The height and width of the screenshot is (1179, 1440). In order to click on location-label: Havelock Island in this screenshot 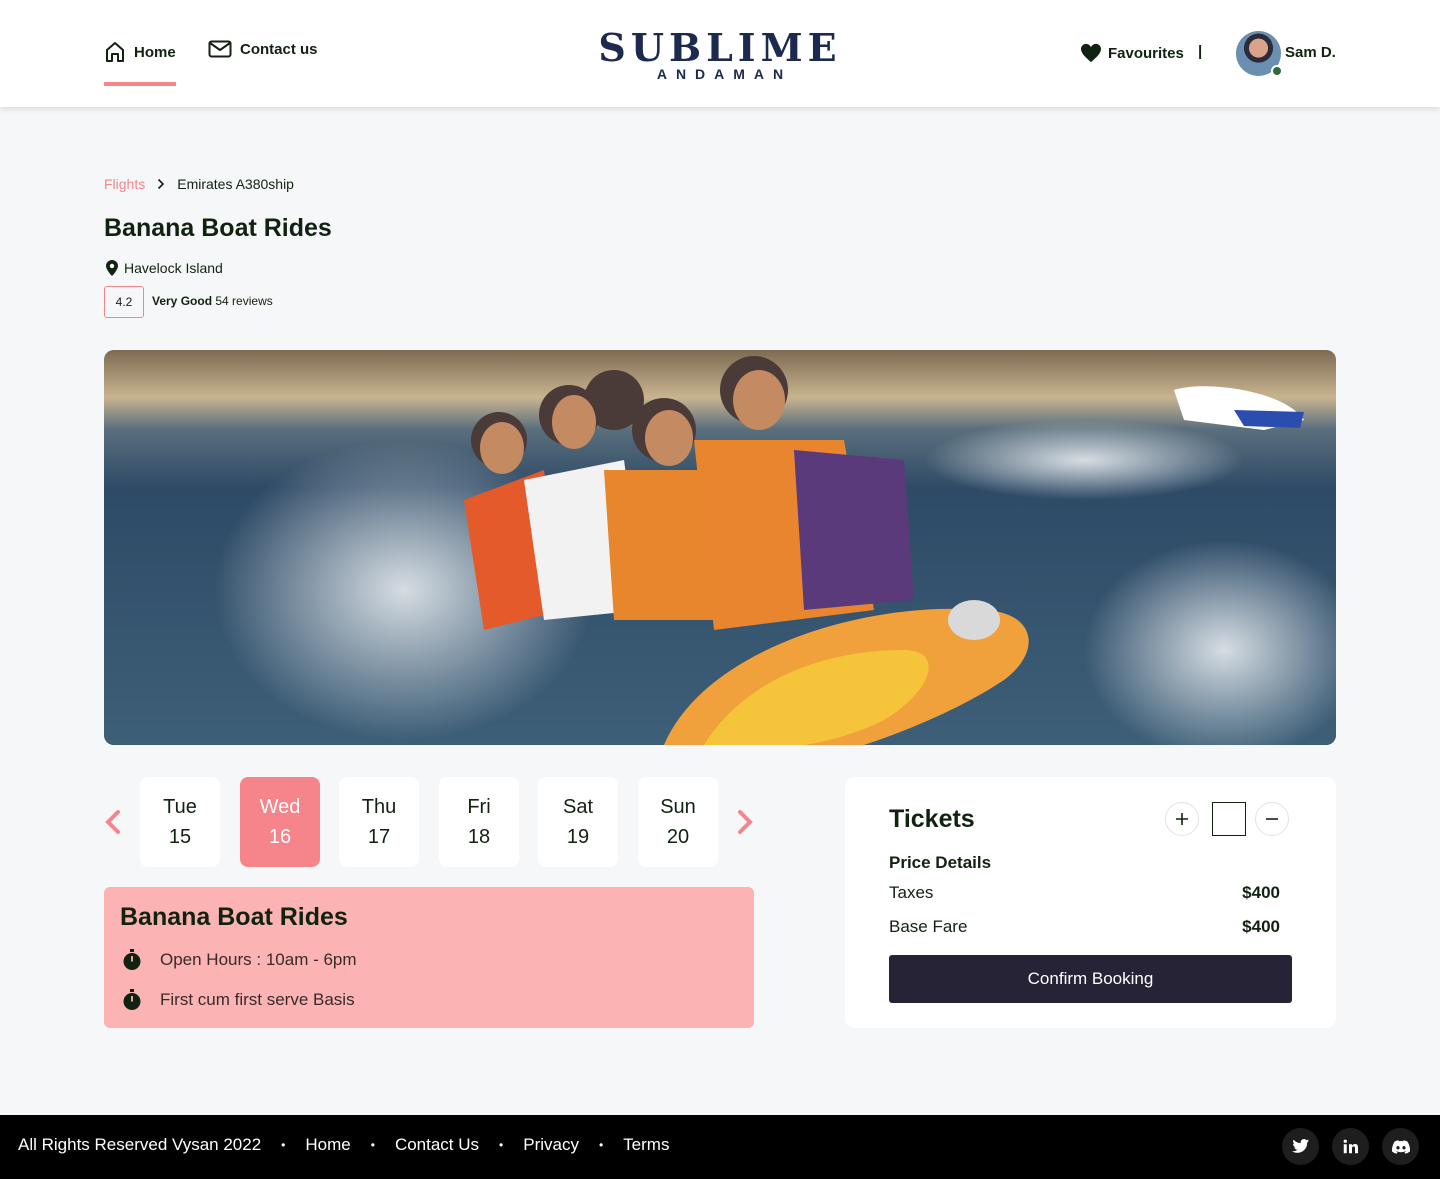, I will do `click(173, 268)`.